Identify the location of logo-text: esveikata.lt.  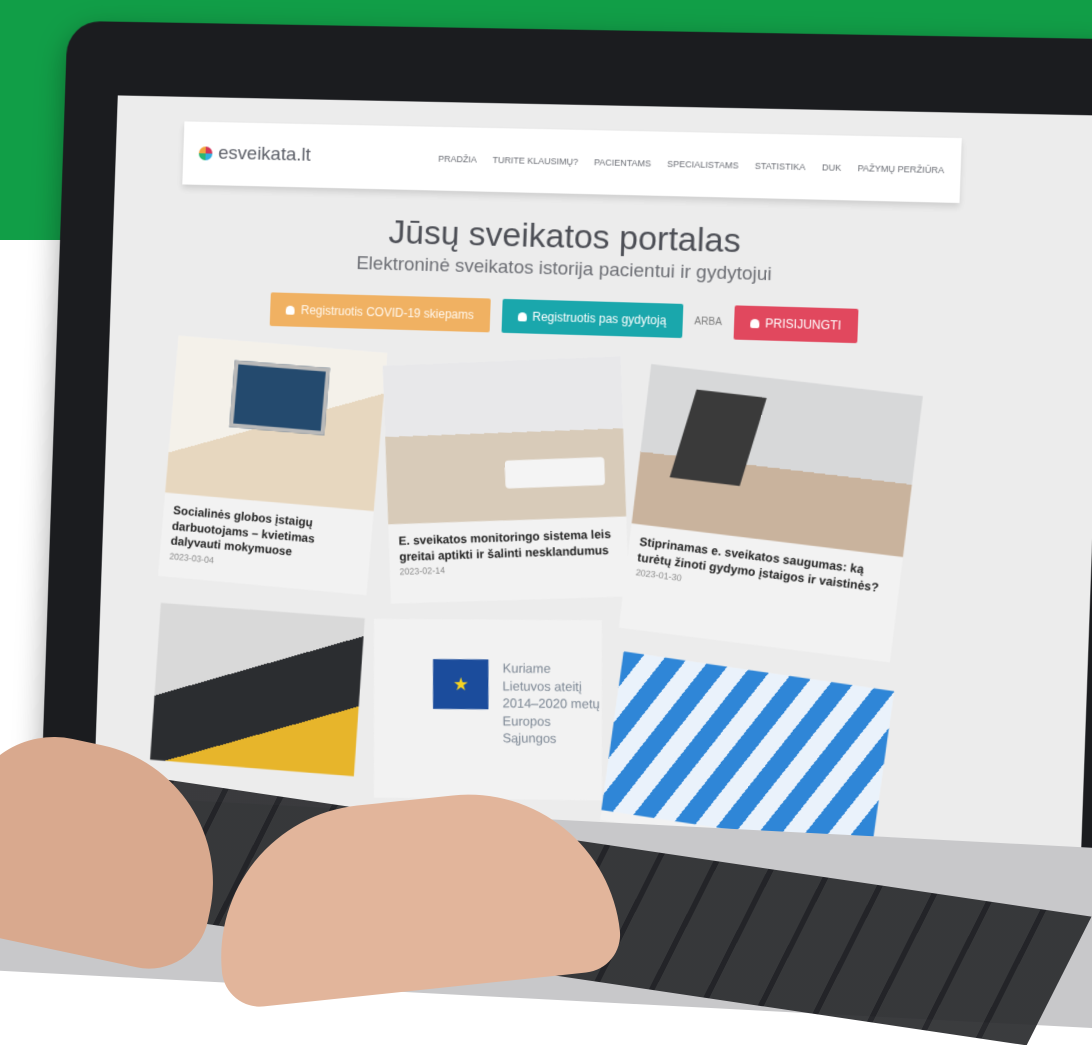
(264, 154).